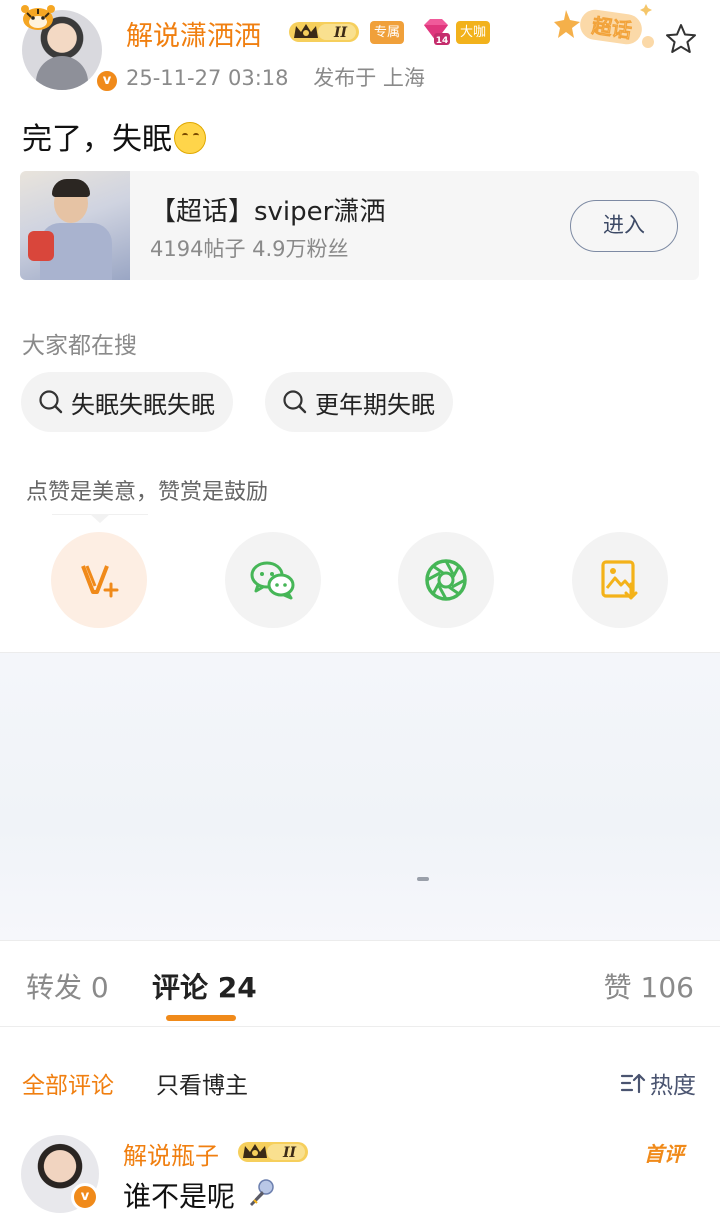 Image resolution: width=720 pixels, height=1231 pixels. Describe the element at coordinates (69, 49) in the screenshot. I see `author-avatar: v` at that location.